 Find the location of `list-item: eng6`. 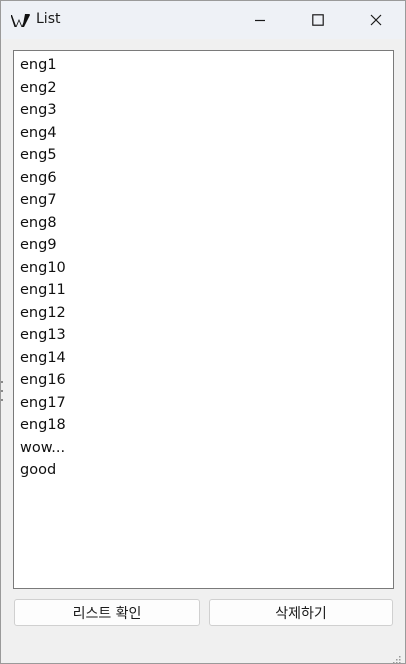

list-item: eng6 is located at coordinates (203, 178).